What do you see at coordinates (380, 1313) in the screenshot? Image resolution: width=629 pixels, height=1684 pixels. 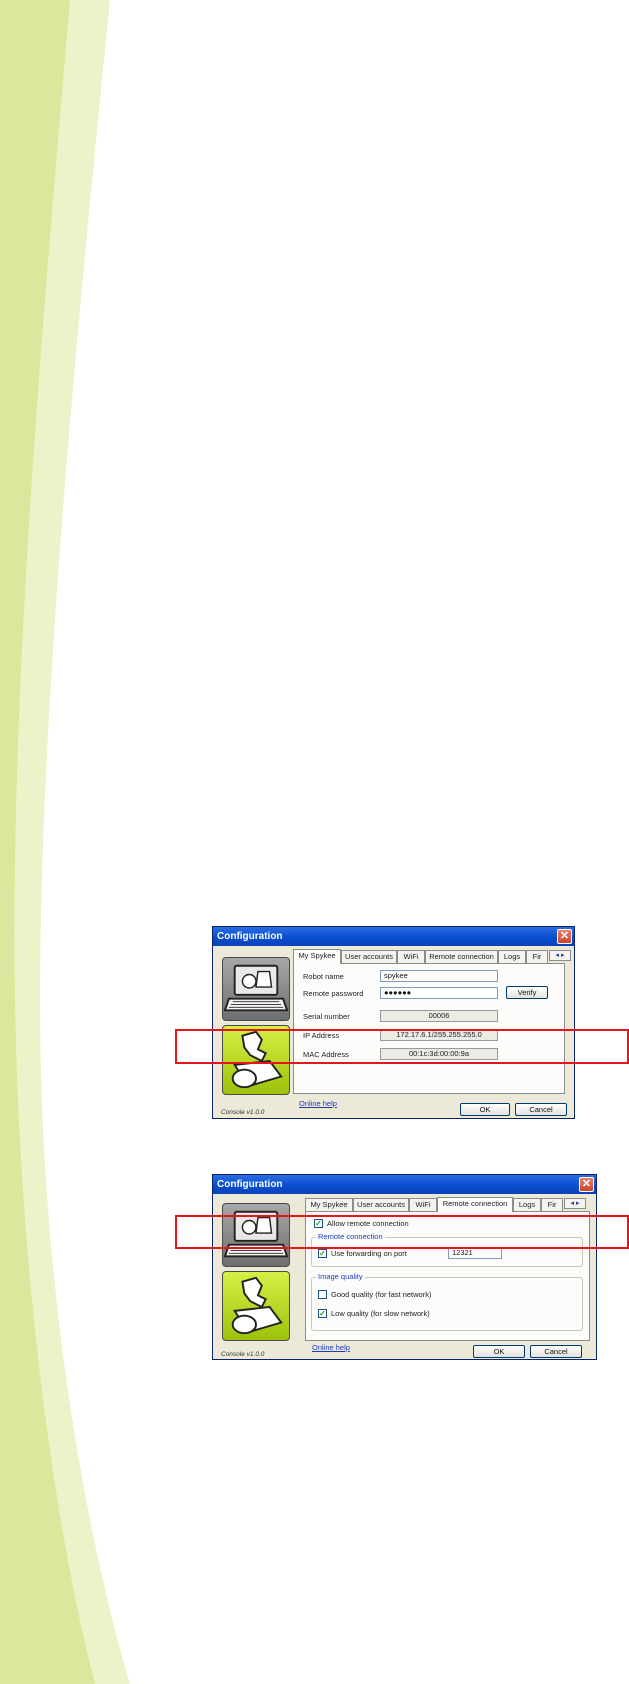 I see `low-quality-label: Low quality (for slow network)` at bounding box center [380, 1313].